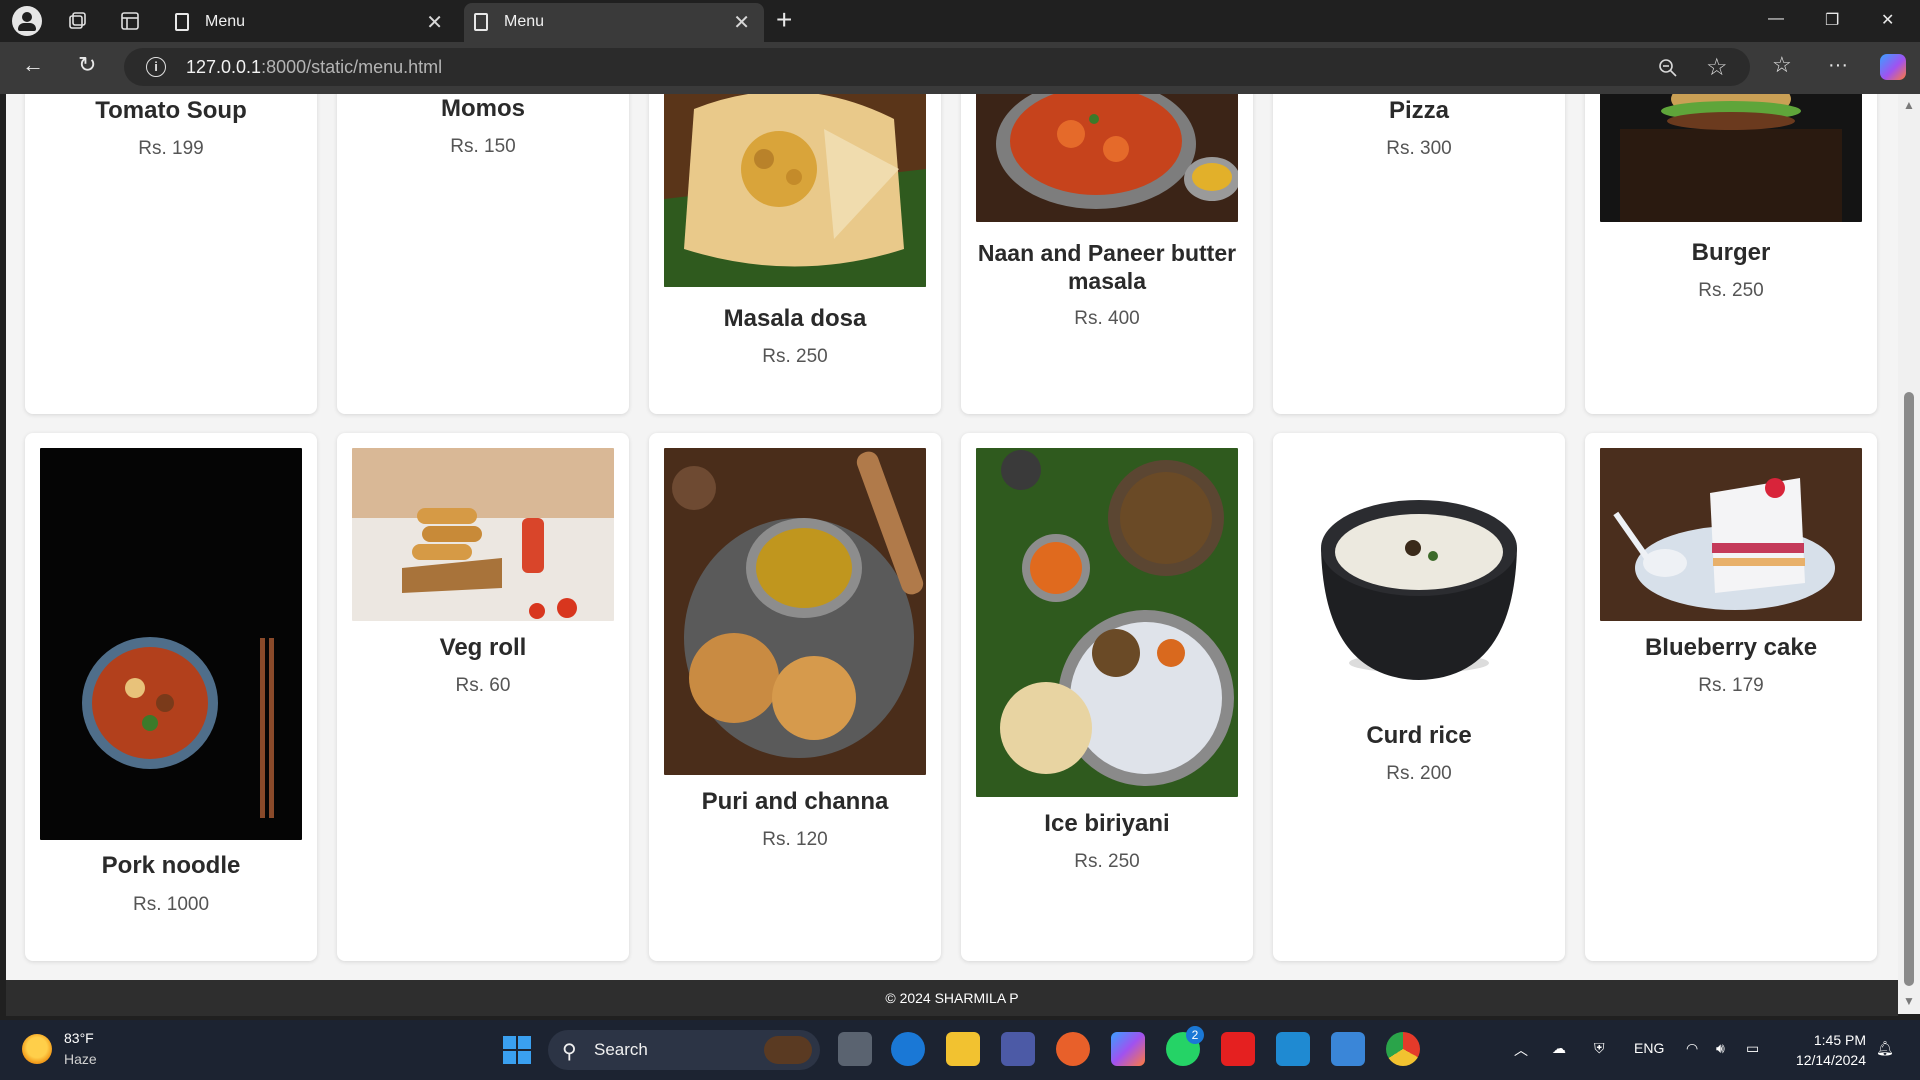 This screenshot has width=1920, height=1080. I want to click on dish-name: Blueberry cake, so click(1731, 647).